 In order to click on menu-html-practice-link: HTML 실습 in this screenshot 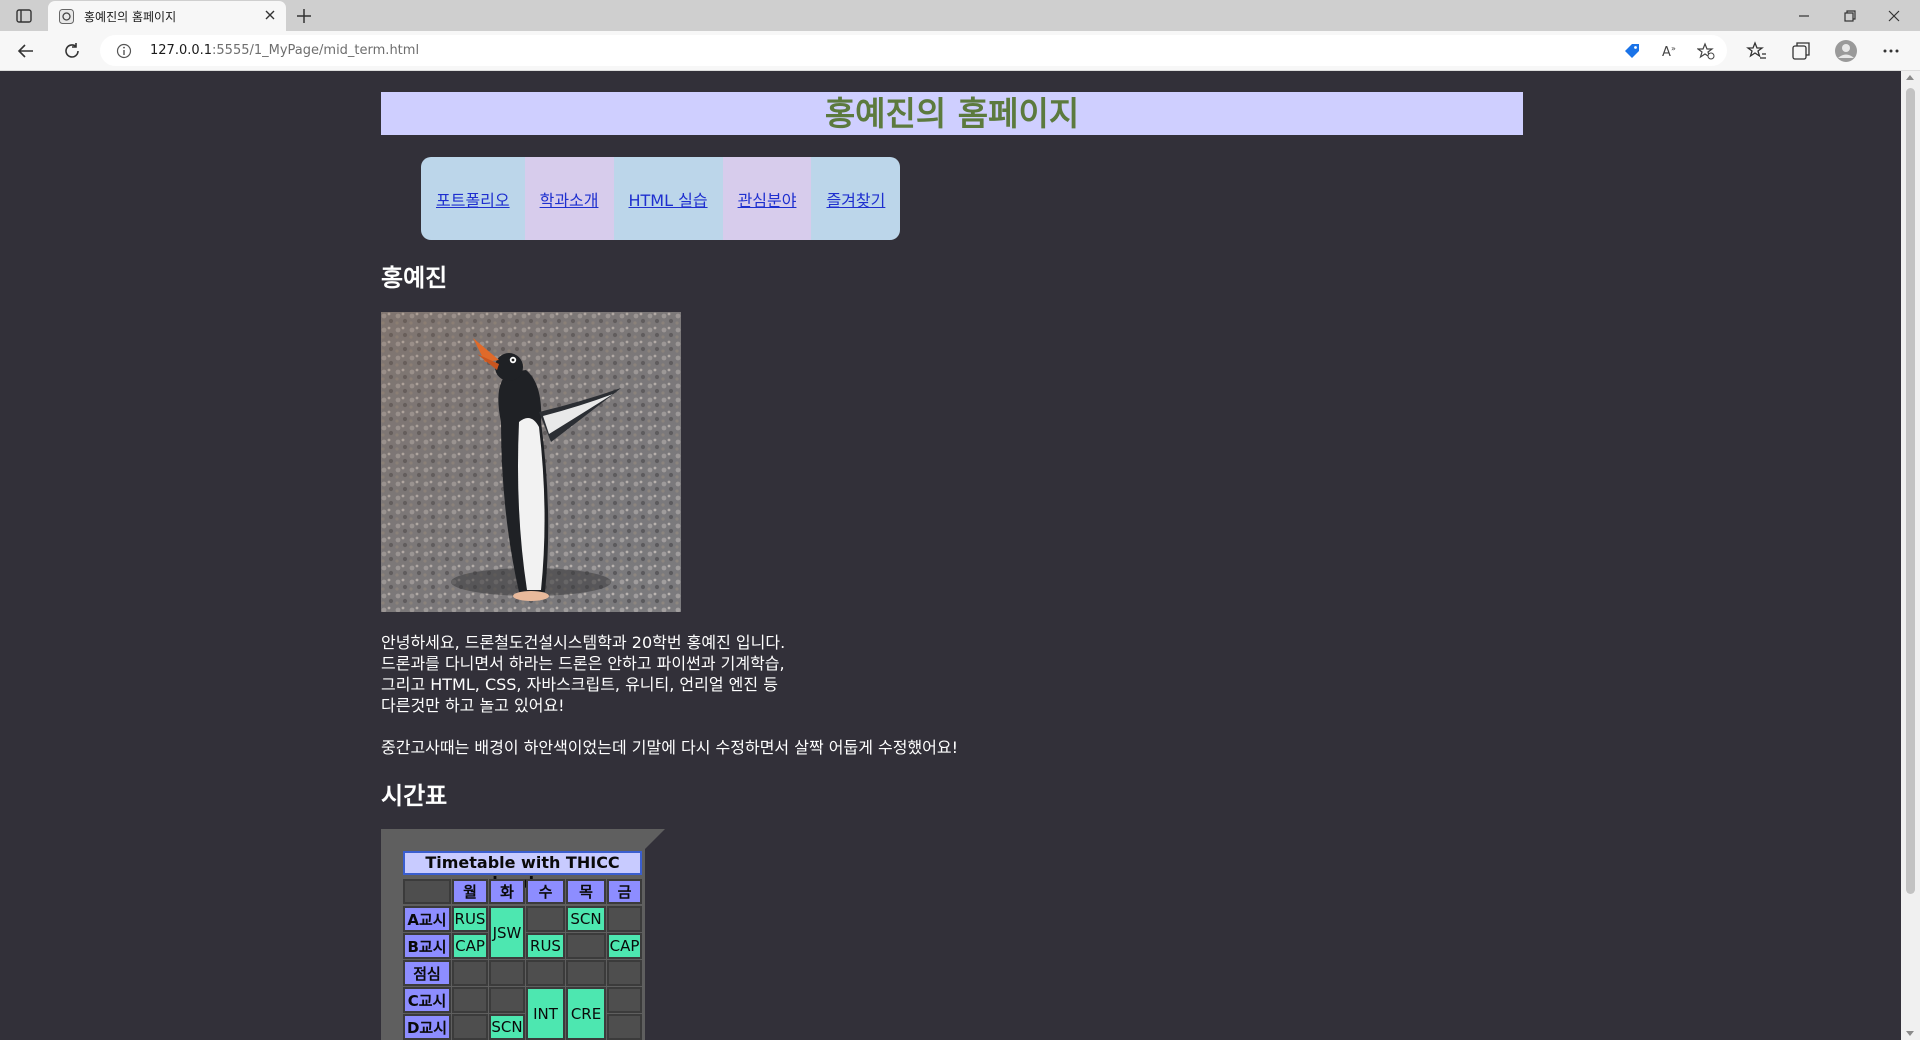, I will do `click(668, 198)`.